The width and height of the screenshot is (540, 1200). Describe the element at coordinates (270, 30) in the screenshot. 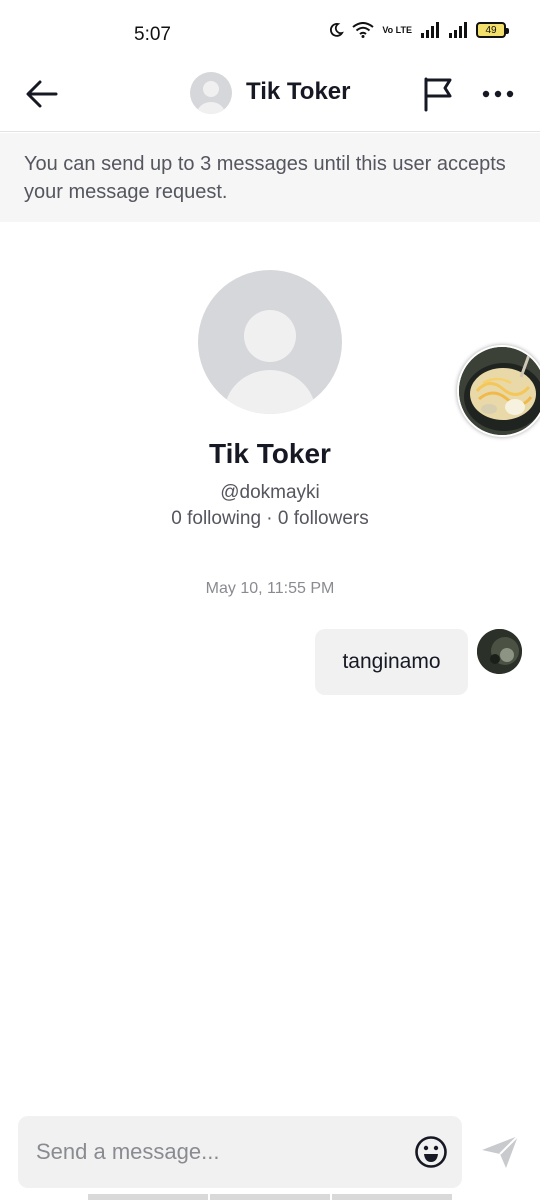

I see `status-bar: 5:07 Vo LTE 49` at that location.